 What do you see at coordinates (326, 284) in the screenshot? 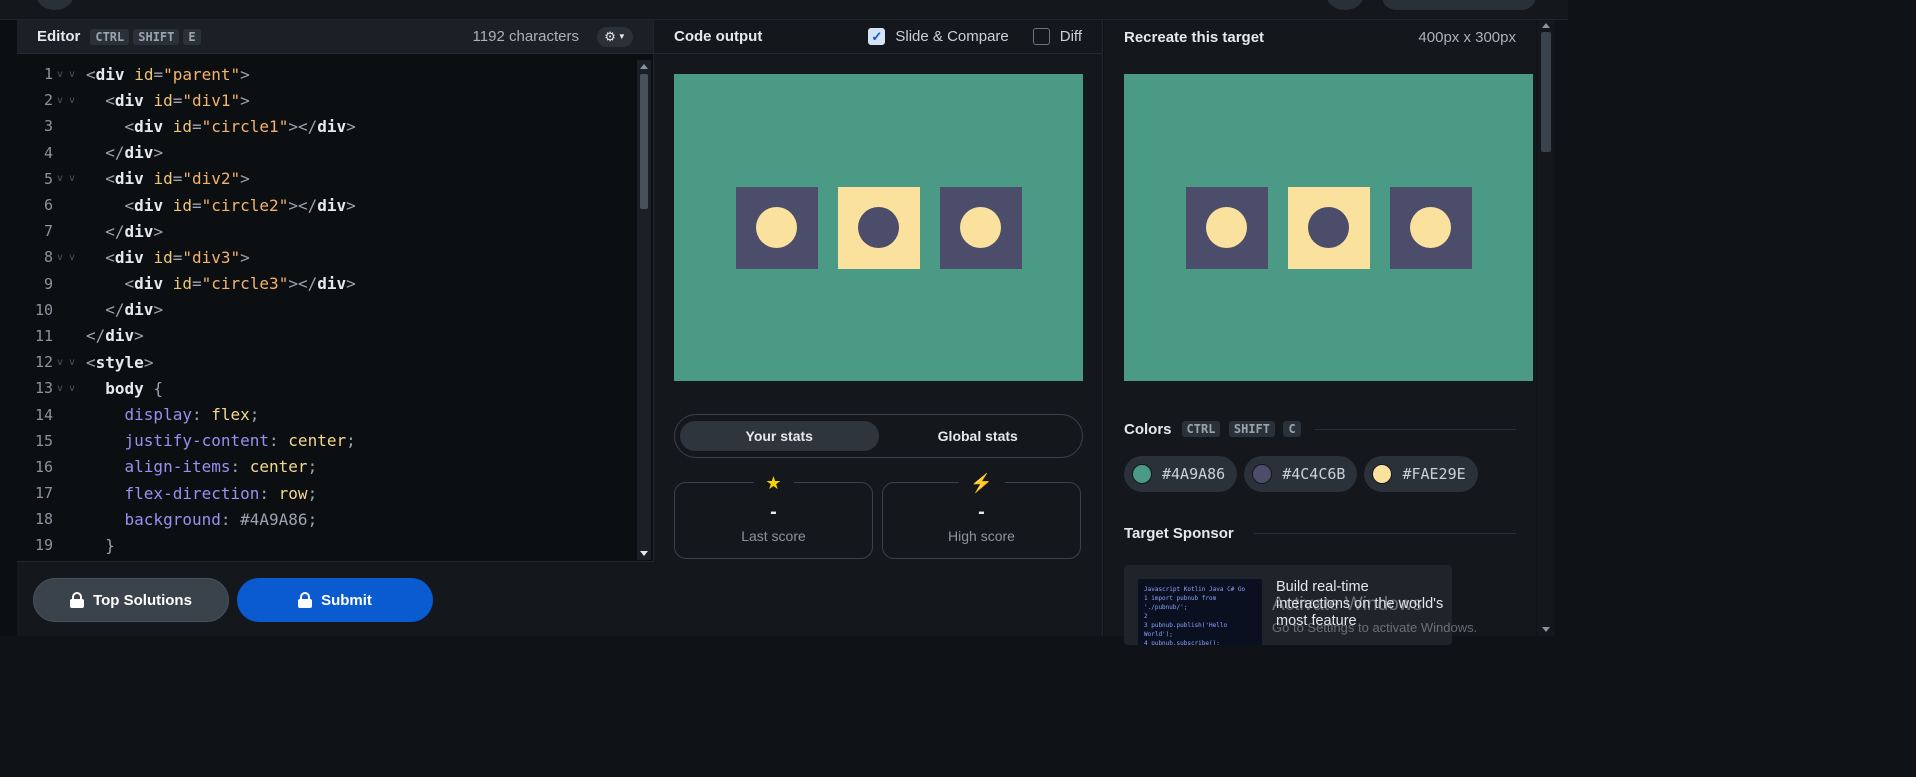
I see `code-line: 9 < div id = "circle3" ></div >` at bounding box center [326, 284].